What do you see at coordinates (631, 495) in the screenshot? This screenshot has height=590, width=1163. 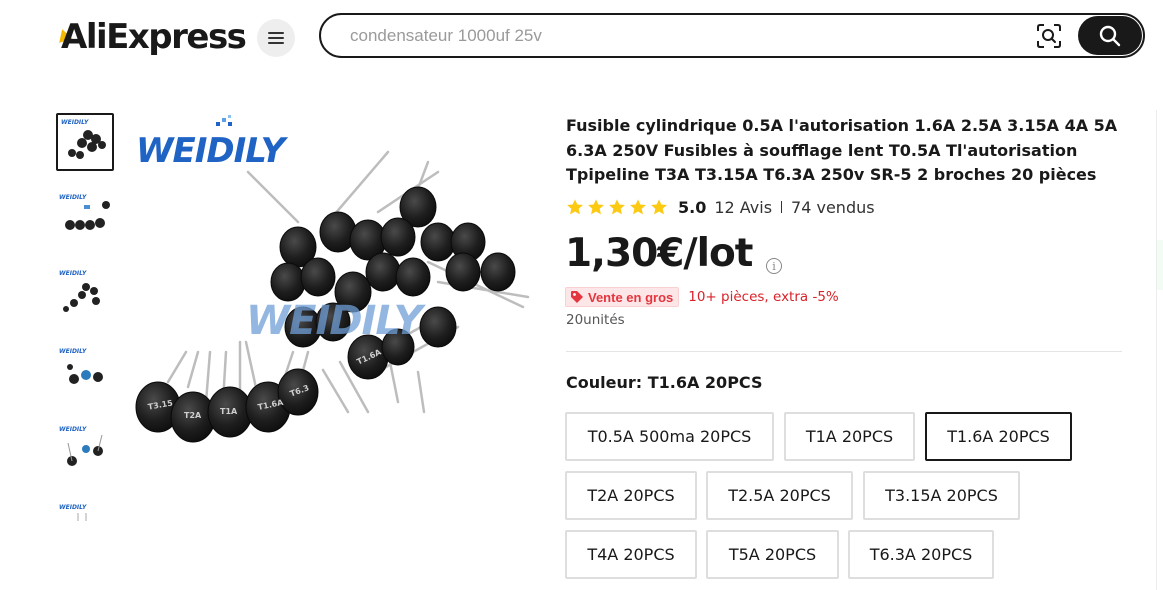 I see `option-t2a: T2A 20PCS` at bounding box center [631, 495].